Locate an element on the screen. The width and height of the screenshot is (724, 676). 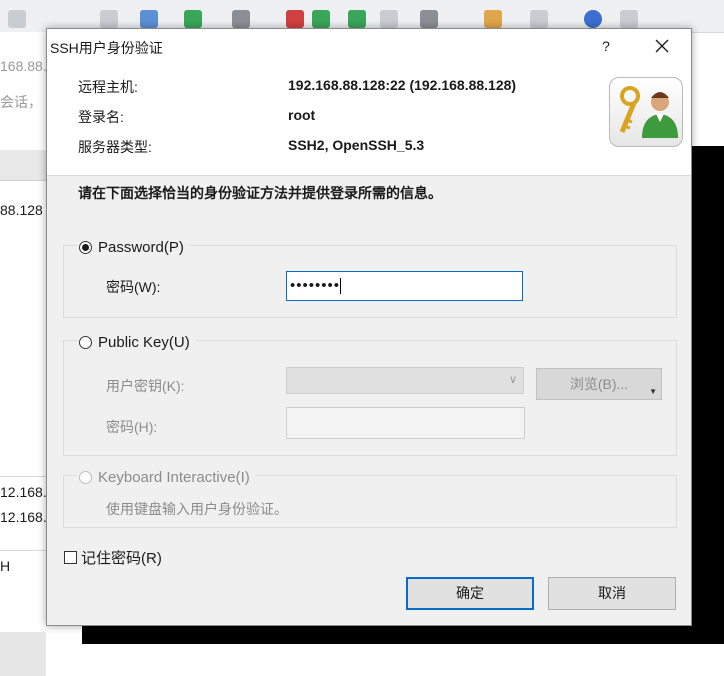
keyboard-radio-label: Keyboard Interactive(I) is located at coordinates (174, 477).